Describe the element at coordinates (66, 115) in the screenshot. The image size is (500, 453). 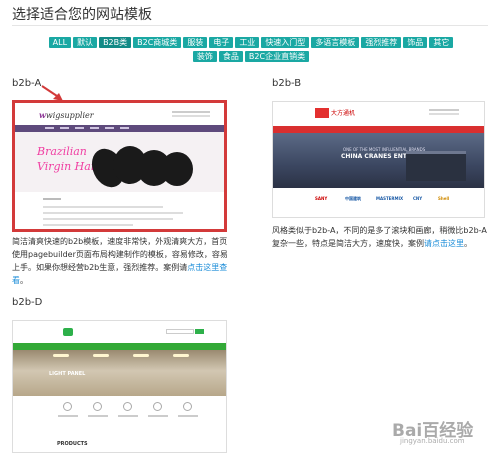
I see `thumb-logo: wwigsupplier` at that location.